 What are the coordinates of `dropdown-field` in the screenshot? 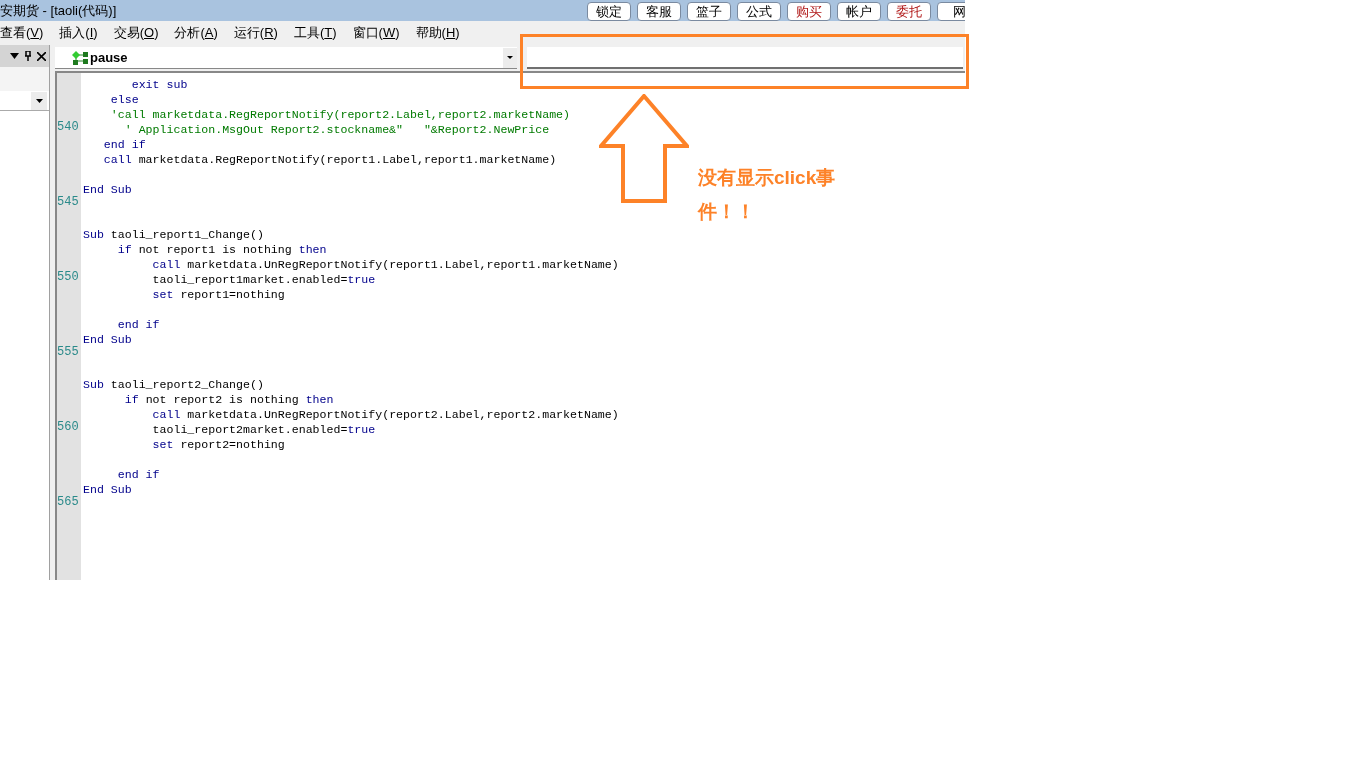 It's located at (24, 101).